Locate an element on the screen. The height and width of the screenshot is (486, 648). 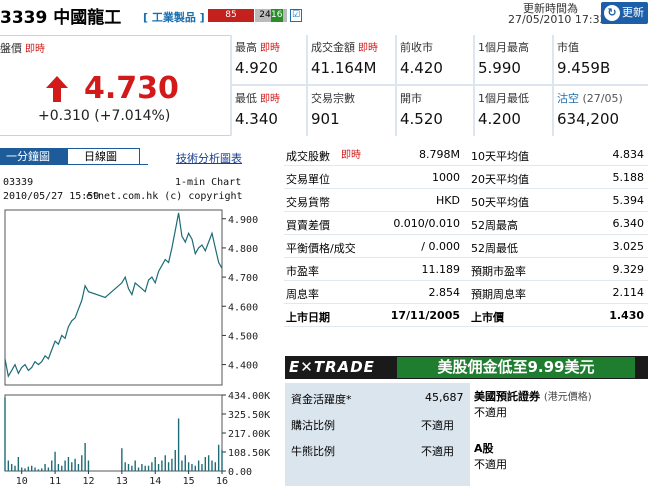
volume-tick-label: 0.00 is located at coordinates (240, 472).